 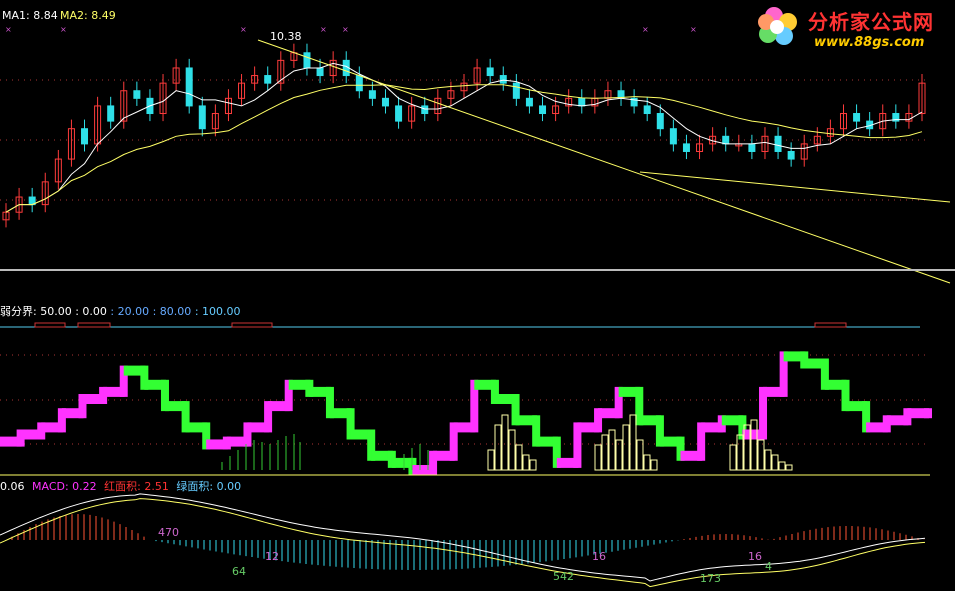 What do you see at coordinates (130, 311) in the screenshot?
I see `strength-legend-20: : 20.00` at bounding box center [130, 311].